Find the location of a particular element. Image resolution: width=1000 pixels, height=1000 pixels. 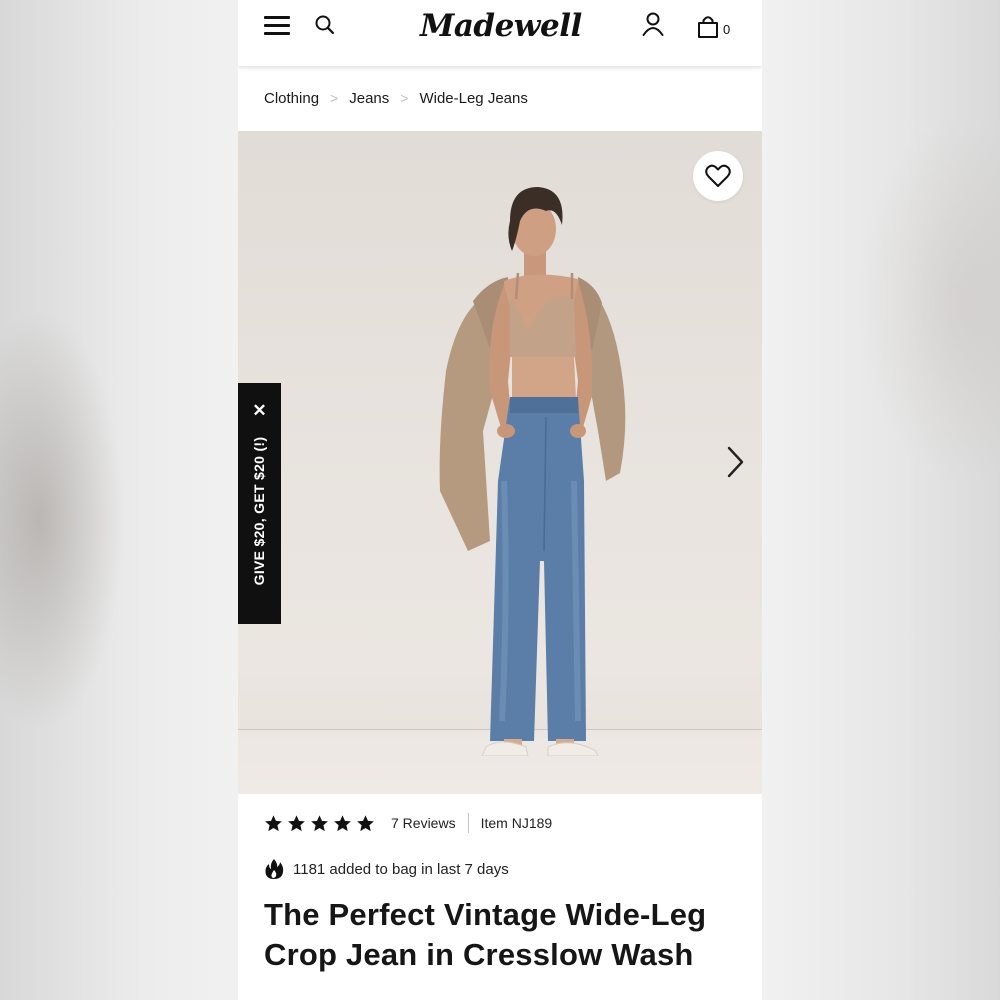

star-rating is located at coordinates (319, 823).